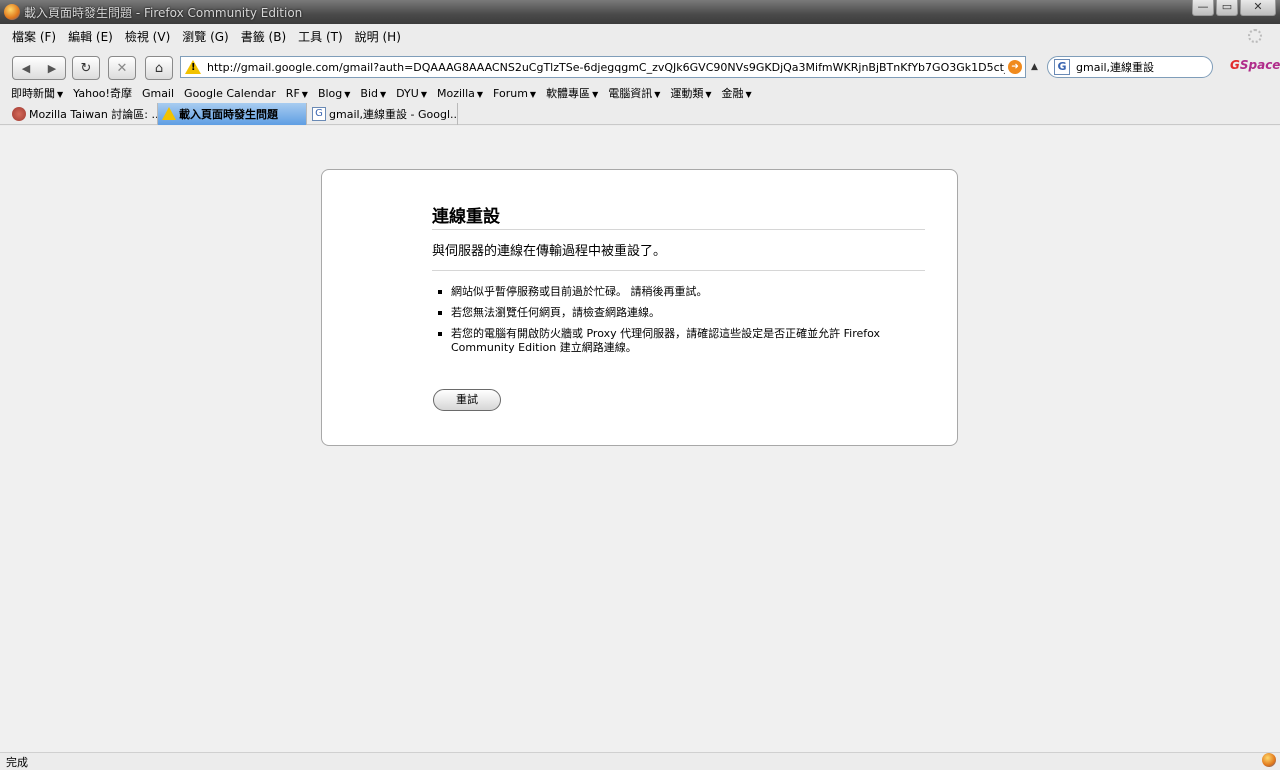 The image size is (1280, 770). I want to click on search-bar: G gmail,連線重設, so click(1130, 67).